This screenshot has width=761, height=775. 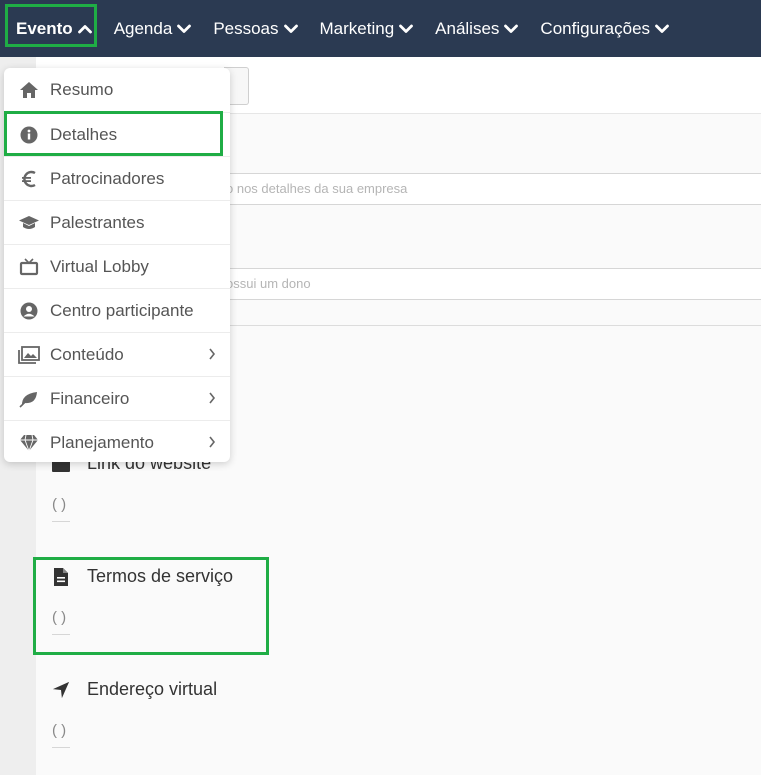 I want to click on leaf-icon, so click(x=29, y=399).